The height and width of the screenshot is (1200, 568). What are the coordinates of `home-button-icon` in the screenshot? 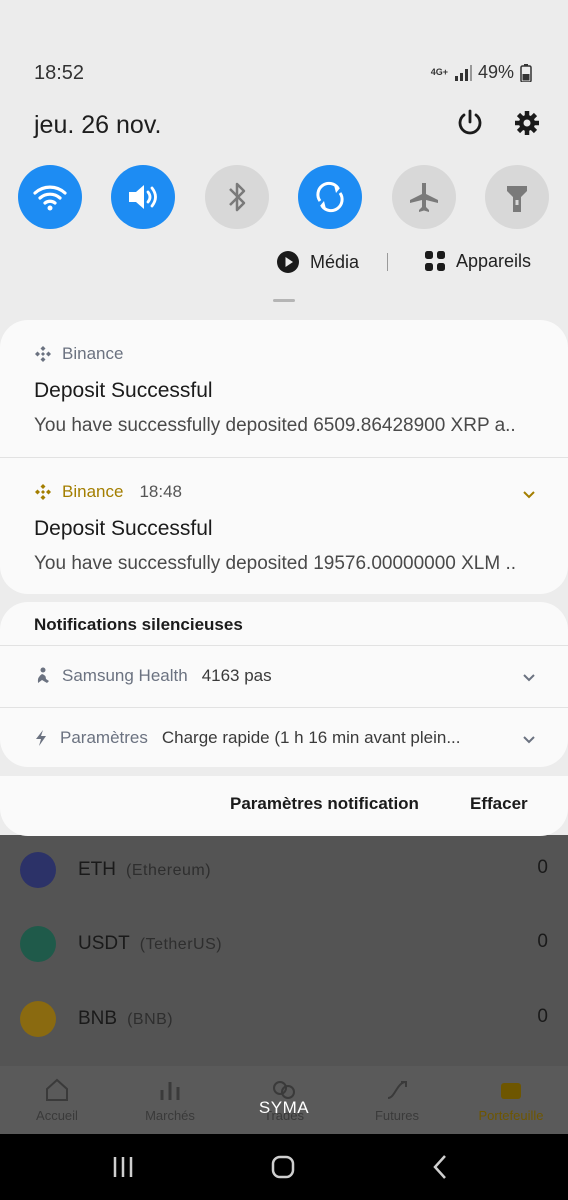 It's located at (283, 1167).